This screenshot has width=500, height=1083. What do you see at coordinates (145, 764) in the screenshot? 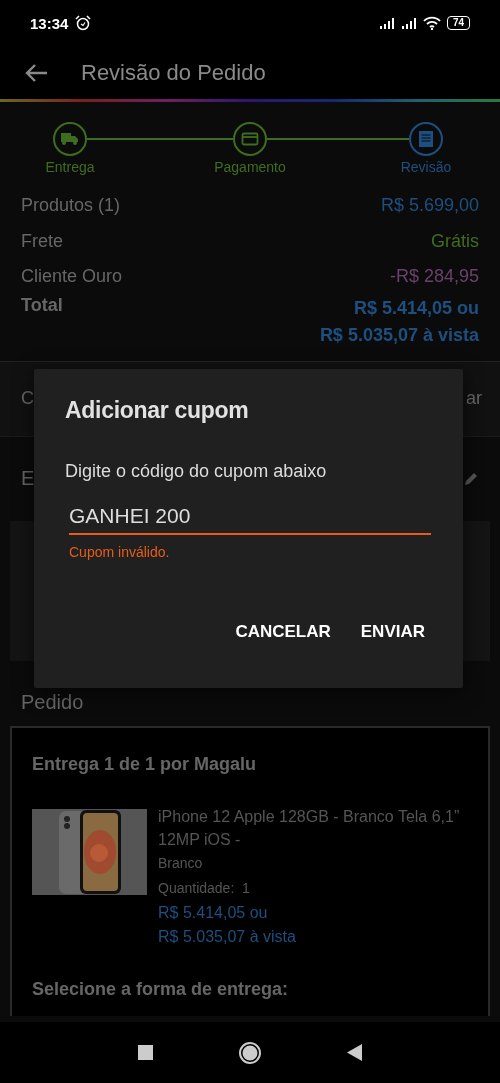
I see `delivery-title: Entrega 1 de 1 por Magalu` at bounding box center [145, 764].